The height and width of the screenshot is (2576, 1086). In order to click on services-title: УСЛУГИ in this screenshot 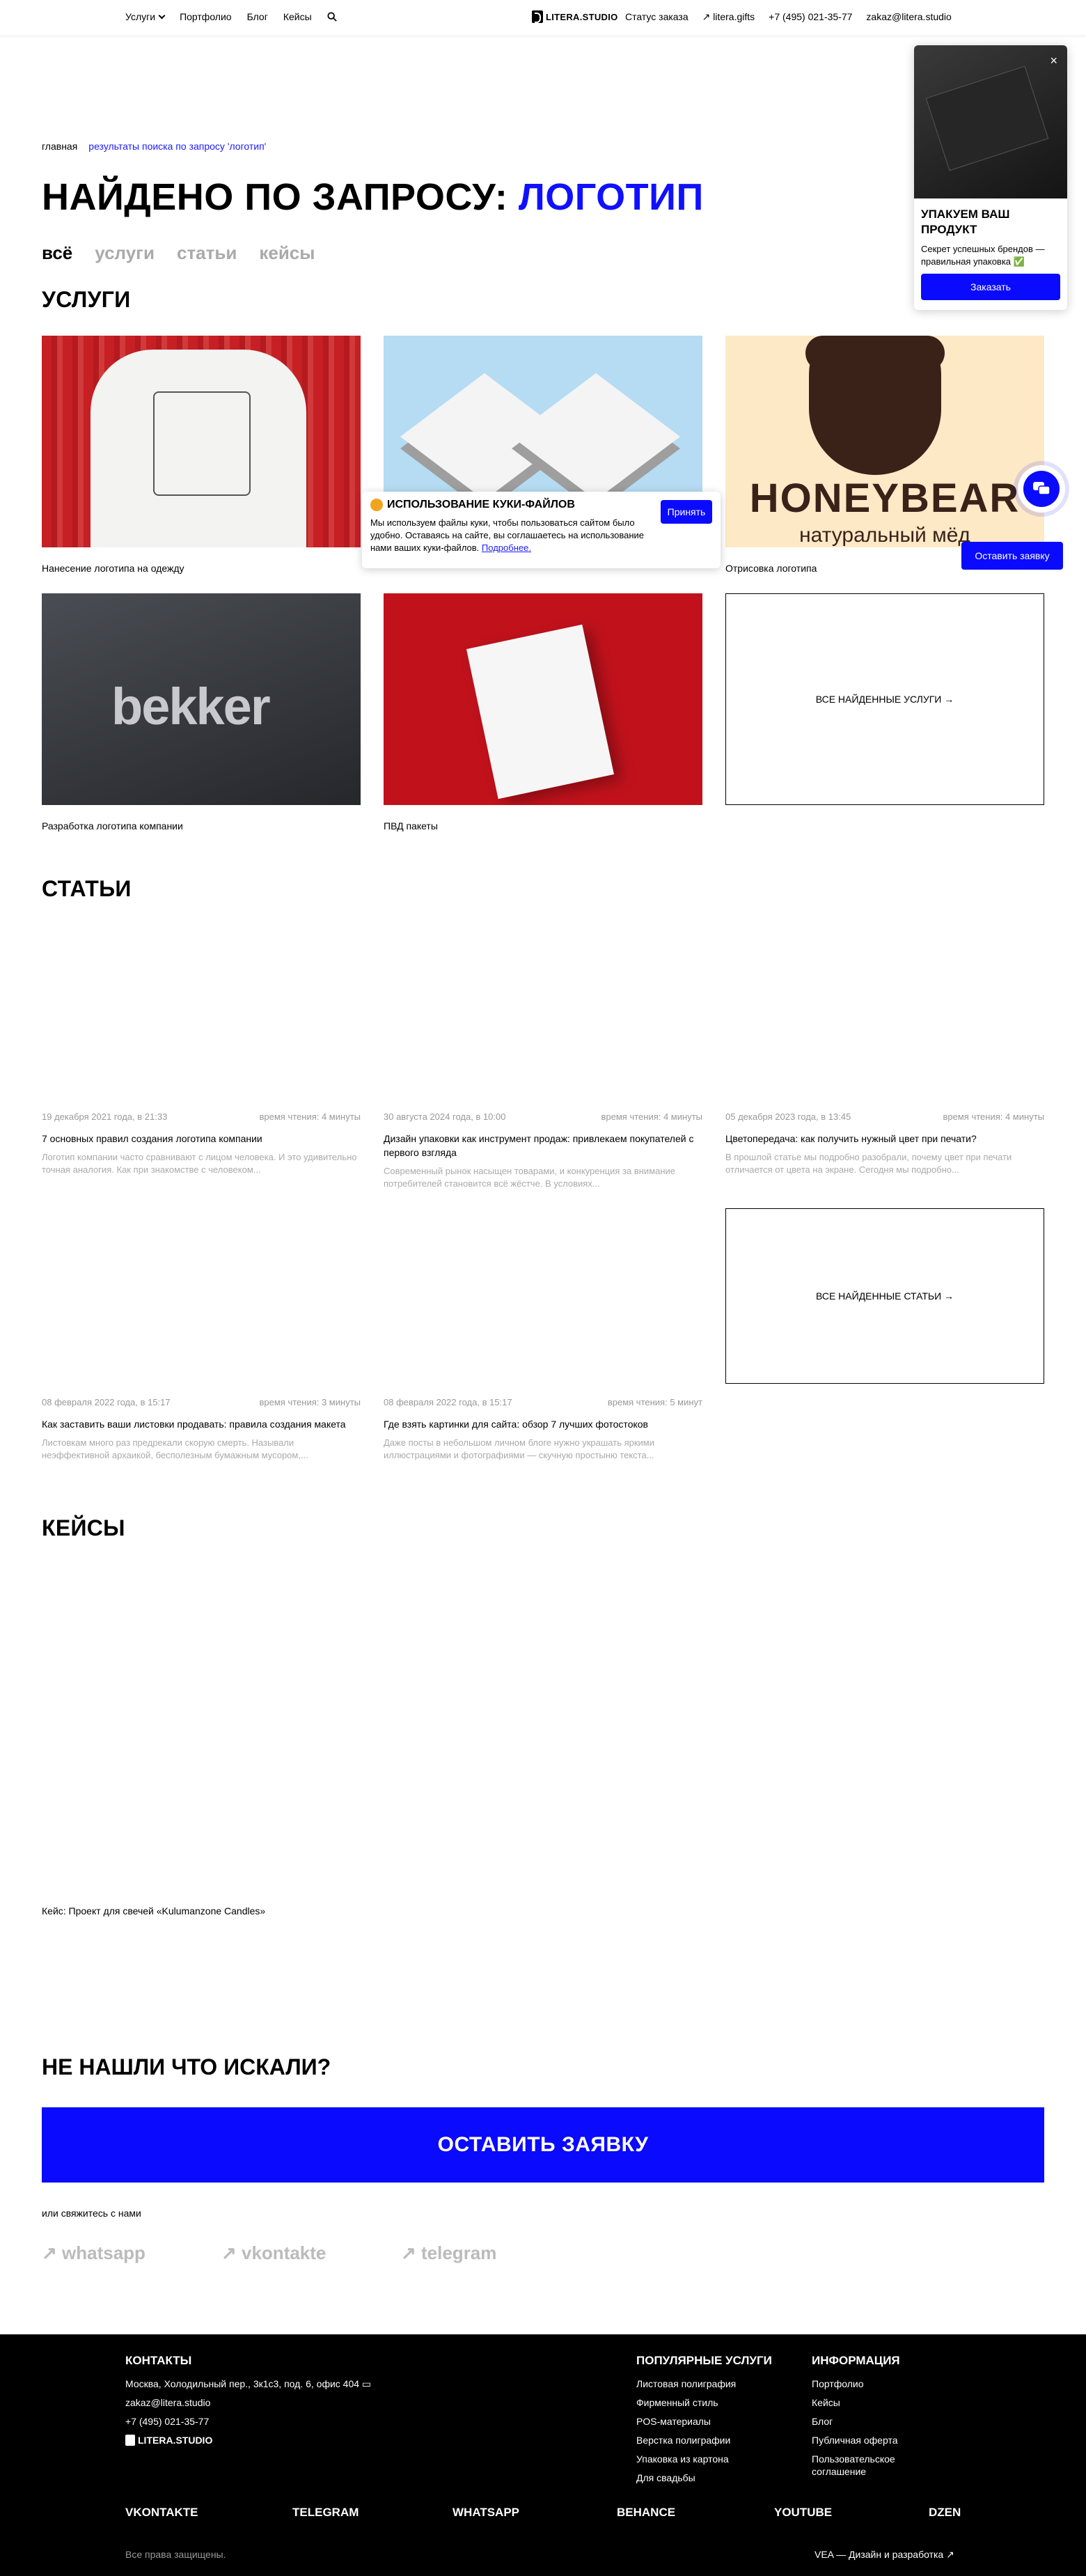, I will do `click(86, 300)`.